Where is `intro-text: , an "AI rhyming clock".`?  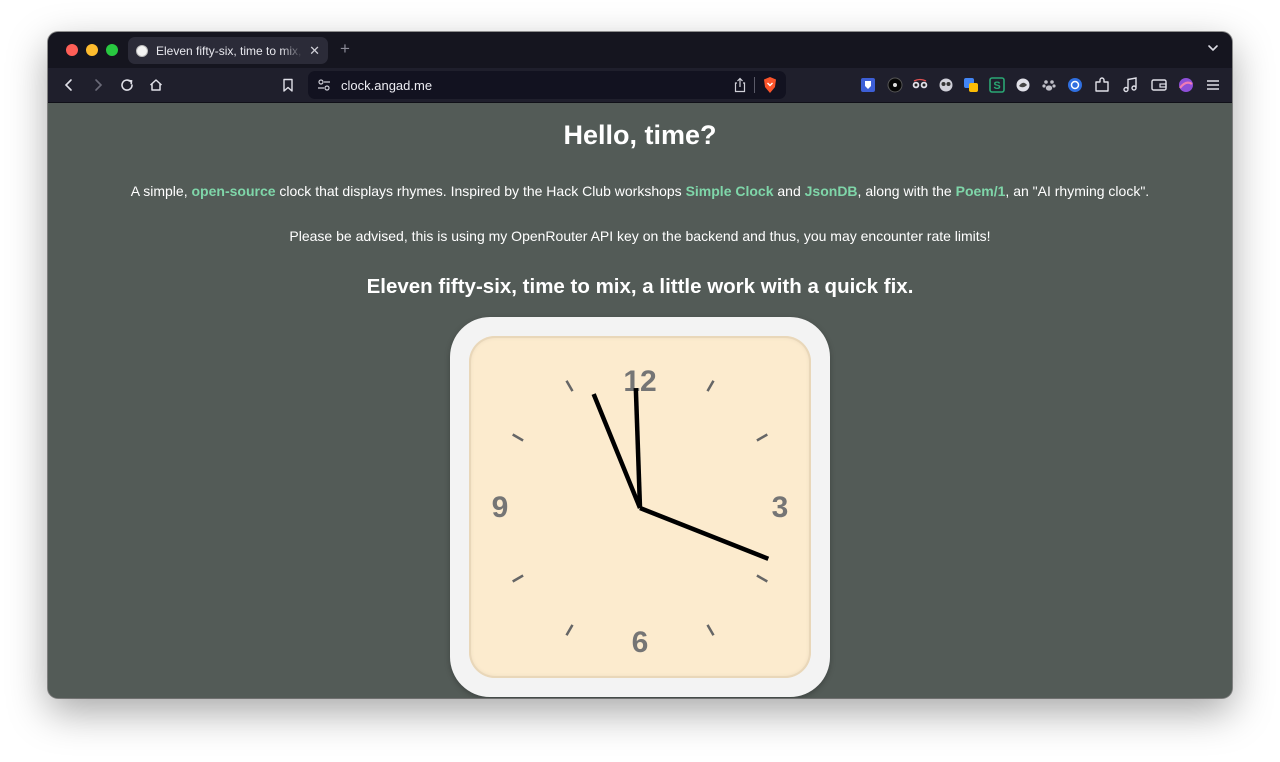
intro-text: , an "AI rhyming clock". is located at coordinates (1077, 191).